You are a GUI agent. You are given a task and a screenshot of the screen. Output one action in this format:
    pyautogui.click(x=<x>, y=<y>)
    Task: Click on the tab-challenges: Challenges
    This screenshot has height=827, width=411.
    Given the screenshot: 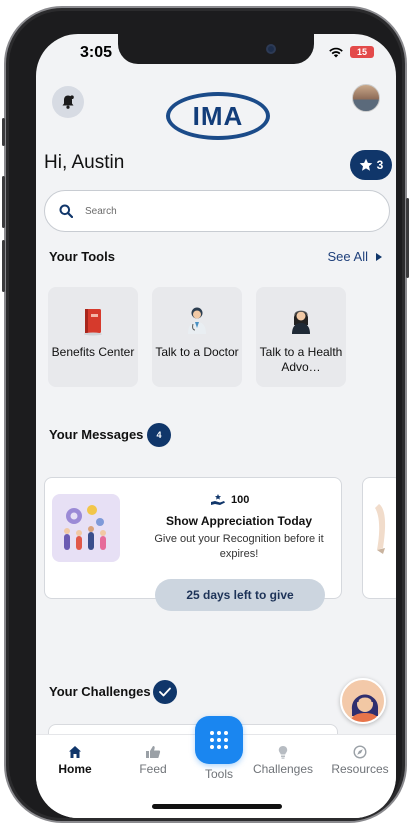 What is the action you would take?
    pyautogui.click(x=283, y=760)
    